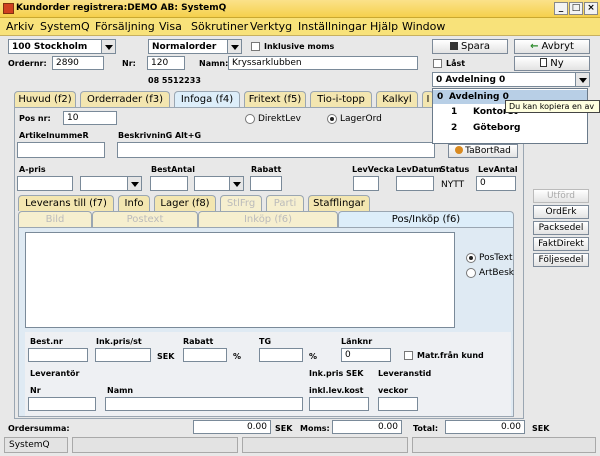 Image resolution: width=600 pixels, height=456 pixels. What do you see at coordinates (471, 258) in the screenshot?
I see `postext-radio` at bounding box center [471, 258].